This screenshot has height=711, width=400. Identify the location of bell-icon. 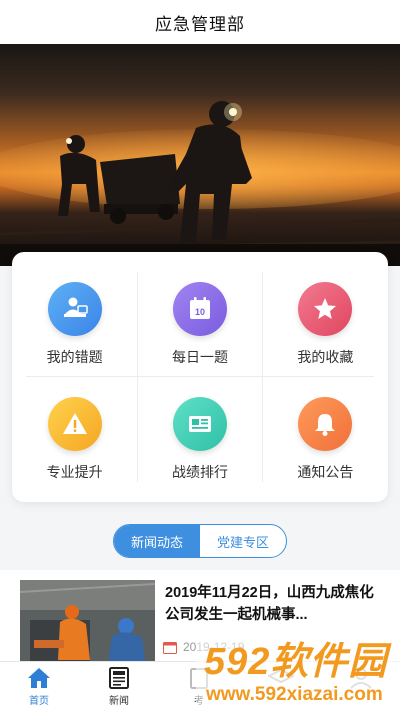
(325, 424).